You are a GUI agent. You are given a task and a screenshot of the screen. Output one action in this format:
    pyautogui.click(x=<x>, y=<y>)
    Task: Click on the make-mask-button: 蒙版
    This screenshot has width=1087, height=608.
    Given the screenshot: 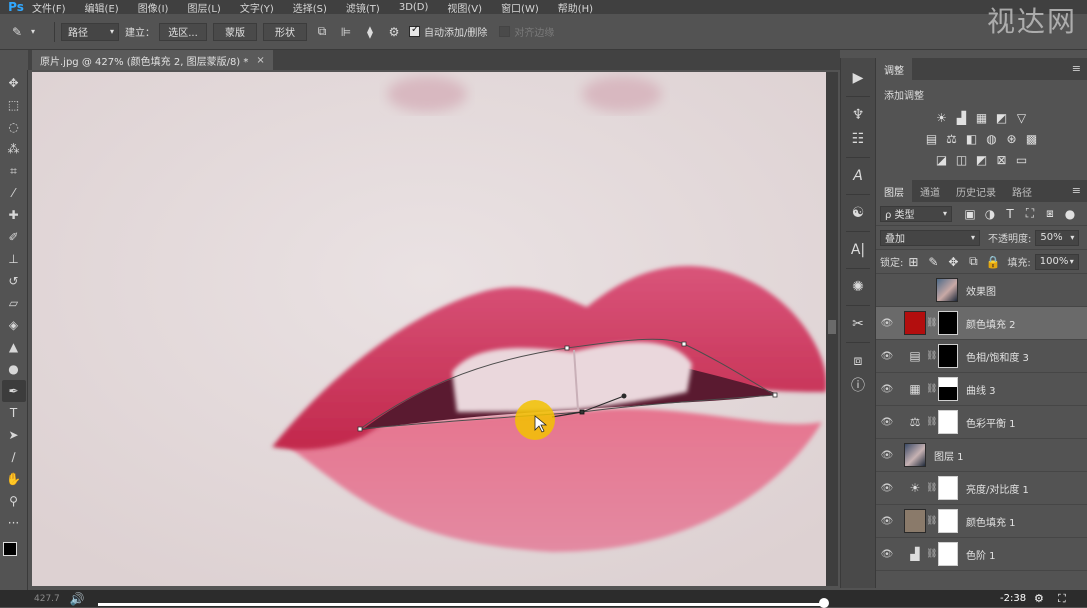 What is the action you would take?
    pyautogui.click(x=235, y=31)
    